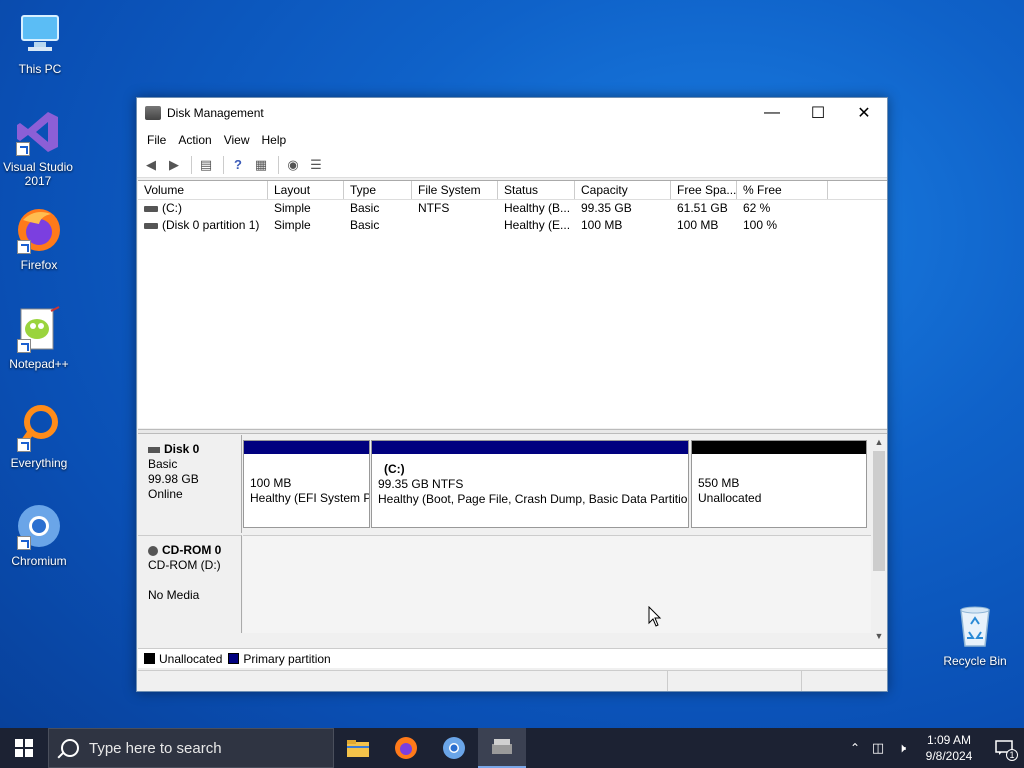 The height and width of the screenshot is (768, 1024). What do you see at coordinates (153, 113) in the screenshot?
I see `disk-management-app-icon` at bounding box center [153, 113].